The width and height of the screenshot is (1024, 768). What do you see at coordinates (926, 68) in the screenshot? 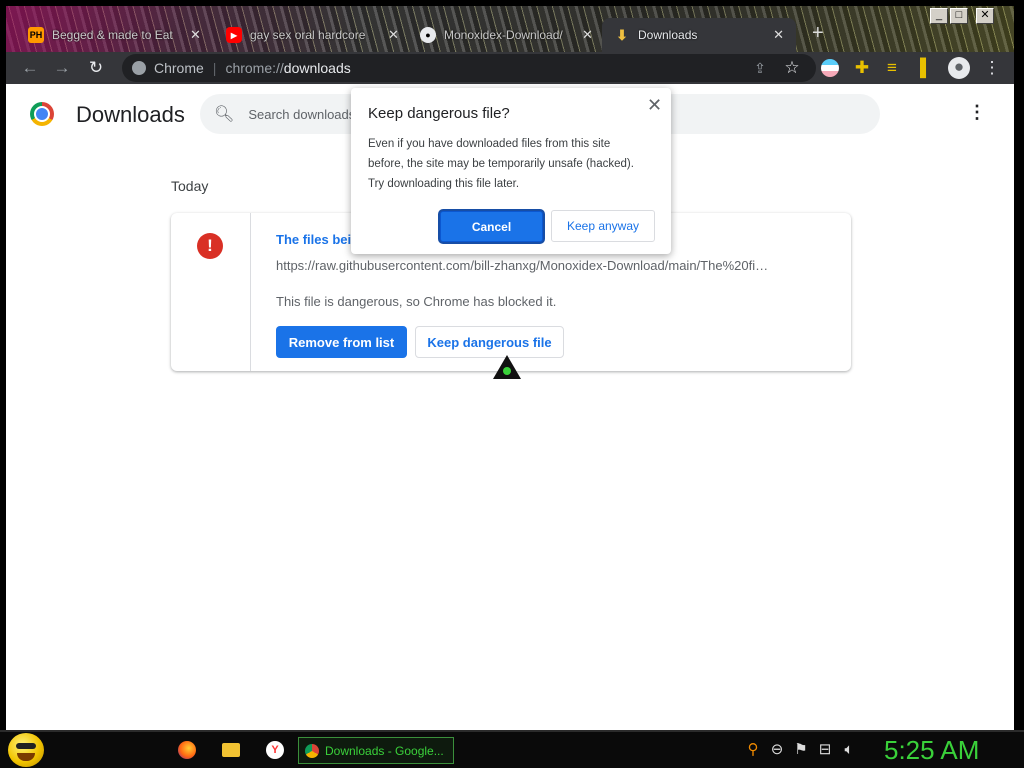
I see `side-panel-icon: ▌` at bounding box center [926, 68].